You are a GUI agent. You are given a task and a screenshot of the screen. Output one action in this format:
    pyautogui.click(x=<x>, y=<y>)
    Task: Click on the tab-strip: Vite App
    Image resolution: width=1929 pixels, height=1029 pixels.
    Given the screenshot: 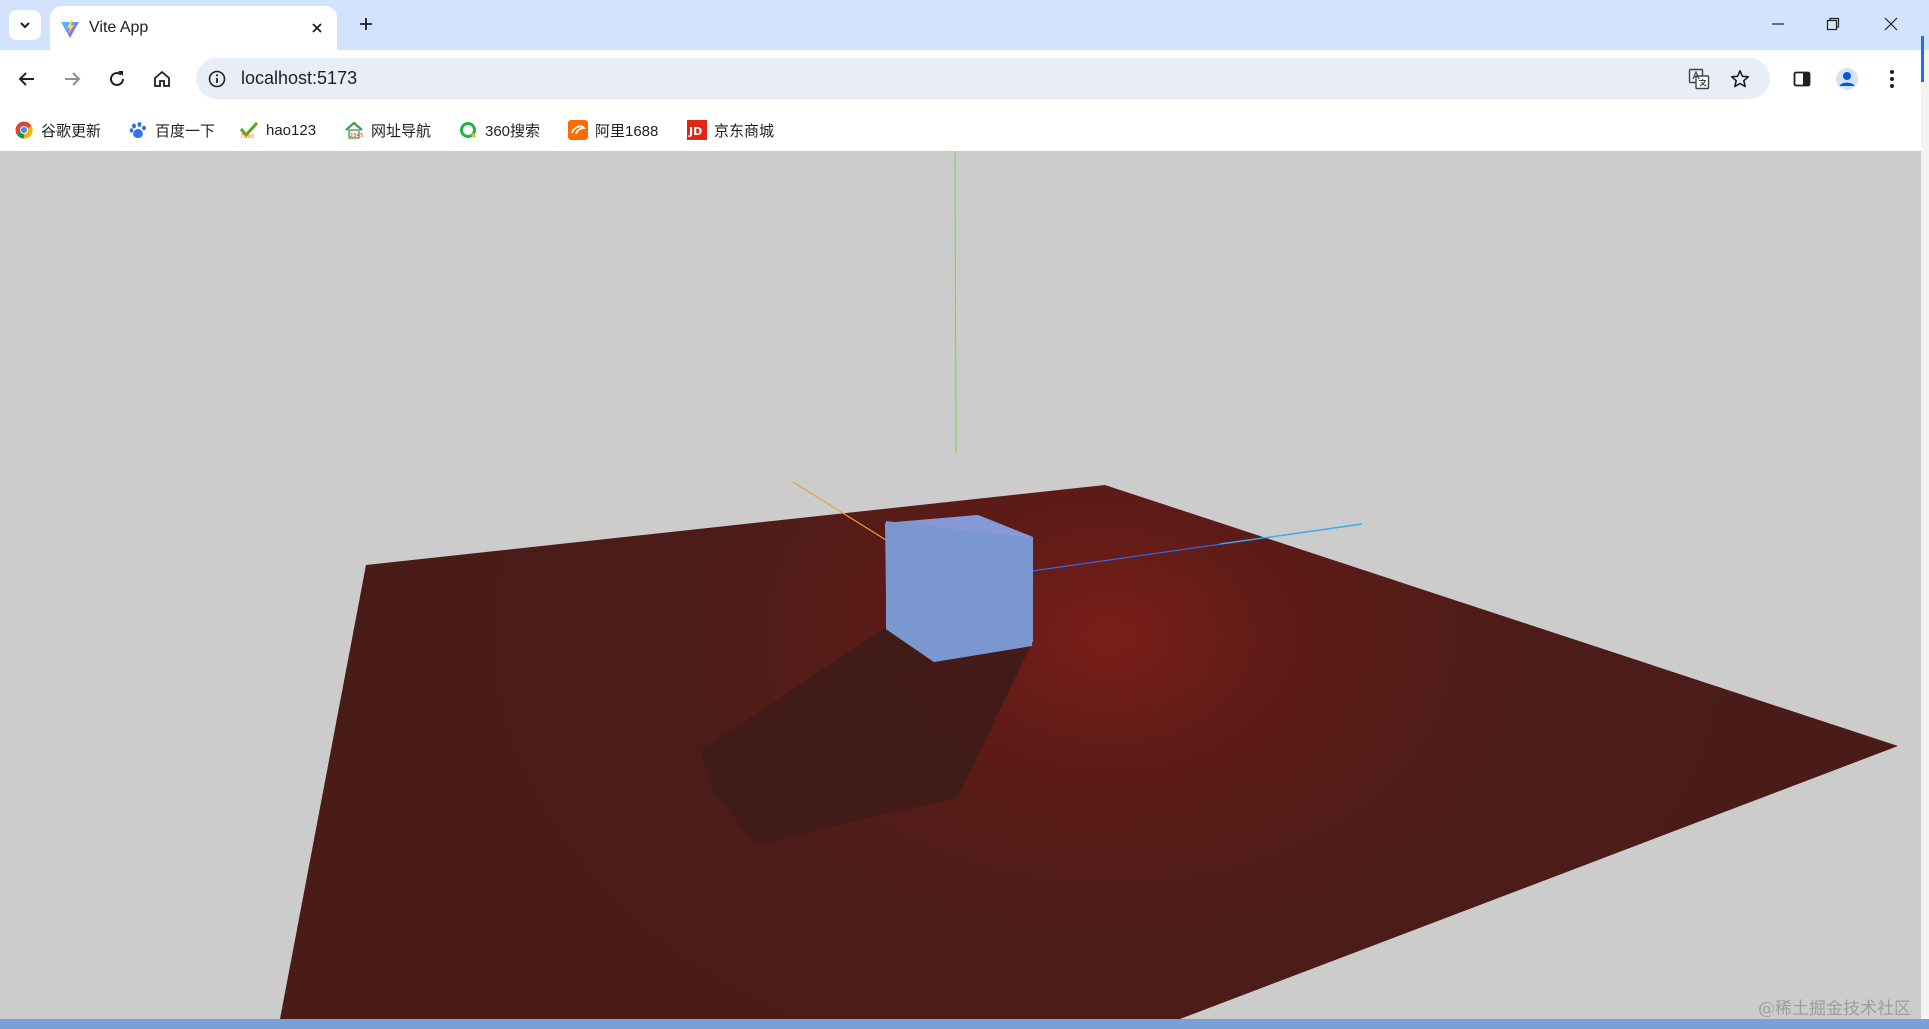 What is the action you would take?
    pyautogui.click(x=964, y=25)
    